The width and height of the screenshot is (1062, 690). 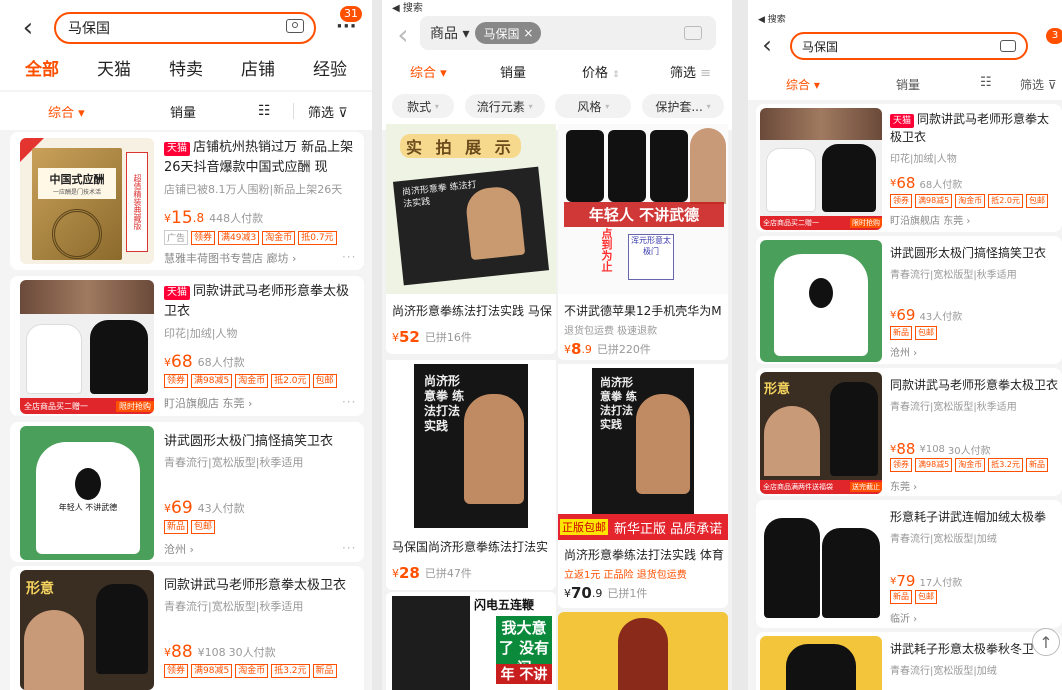 What do you see at coordinates (909, 661) in the screenshot?
I see `list-item: 讲武耗子形意太极拳秋冬卫 青春流行|宽松版型|加绒` at bounding box center [909, 661].